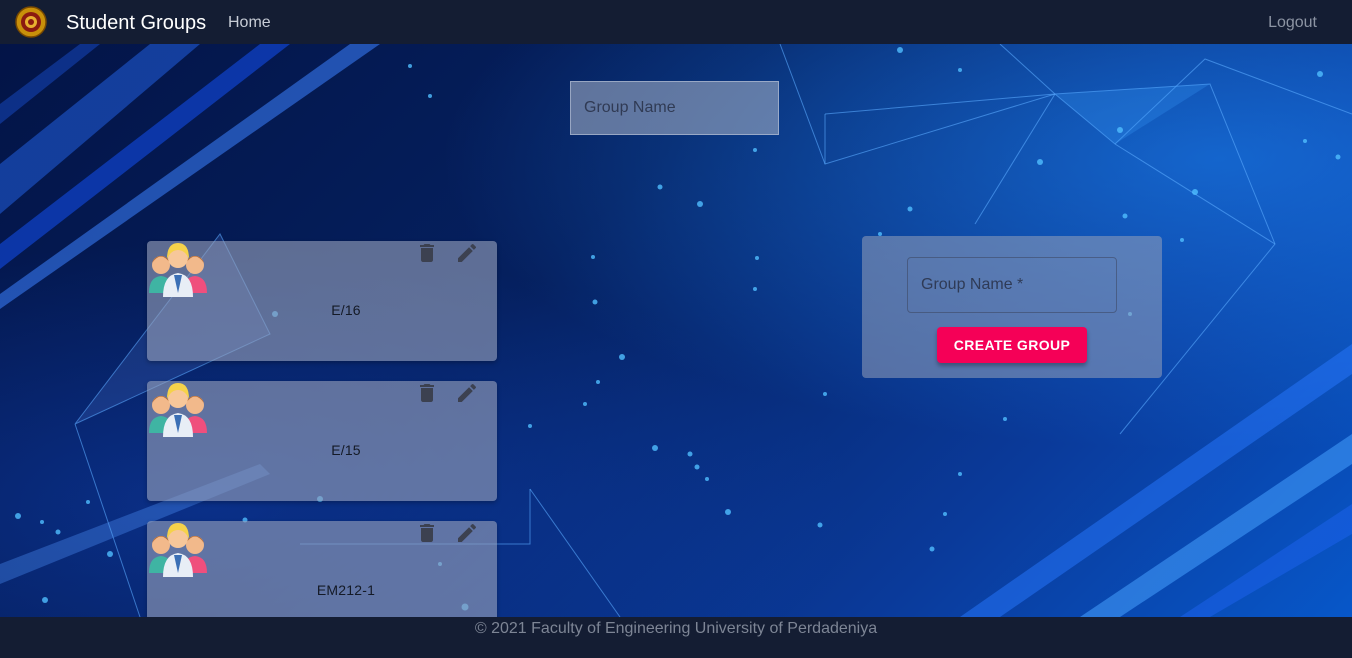  I want to click on create-group-panel: CREATE GROUP, so click(1012, 307).